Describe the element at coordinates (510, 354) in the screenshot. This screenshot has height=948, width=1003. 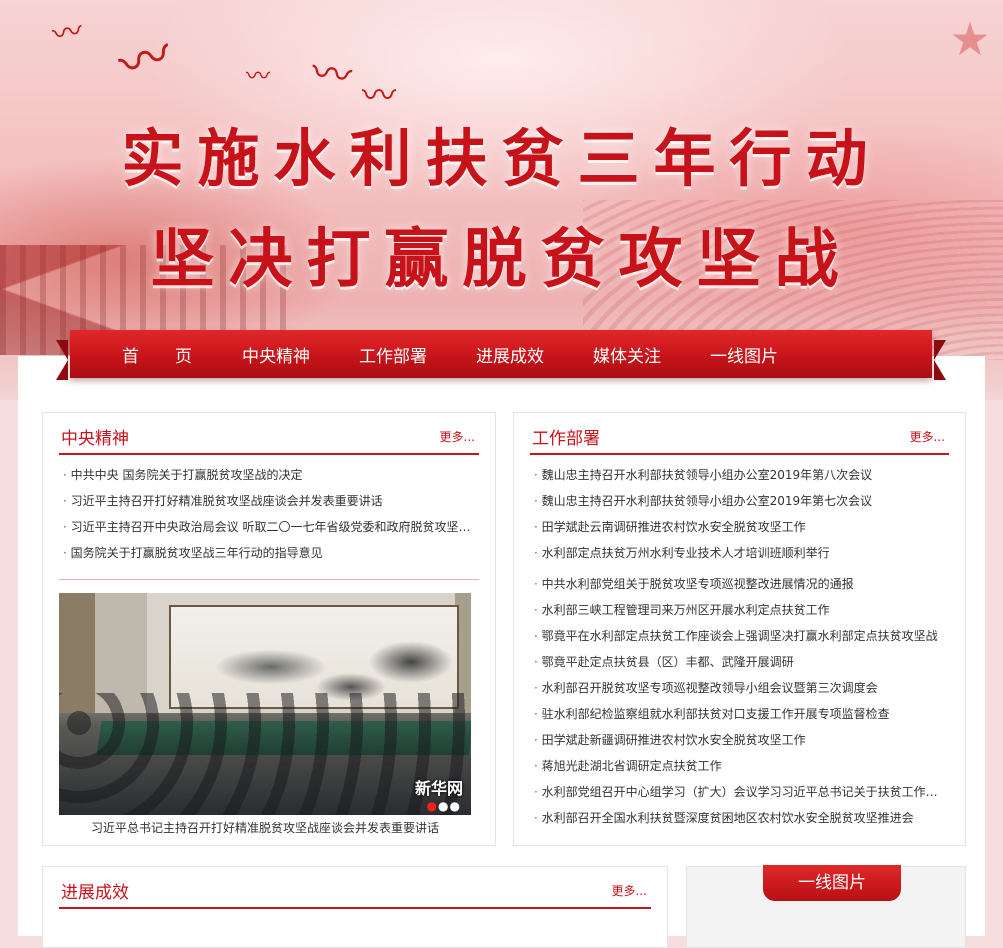
I see `nav-item-progress: 进展成效` at that location.